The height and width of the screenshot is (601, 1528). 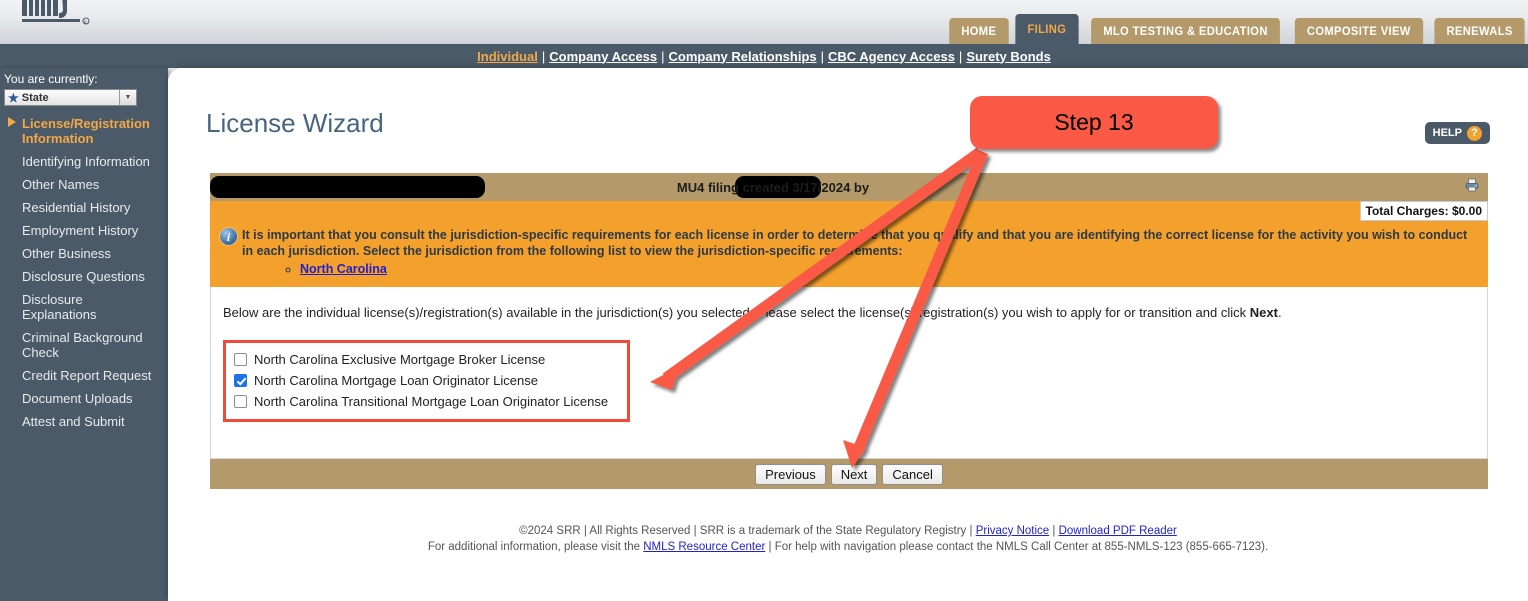 What do you see at coordinates (1118, 531) in the screenshot?
I see `download-pdf-reader-link: Download PDF Reader` at bounding box center [1118, 531].